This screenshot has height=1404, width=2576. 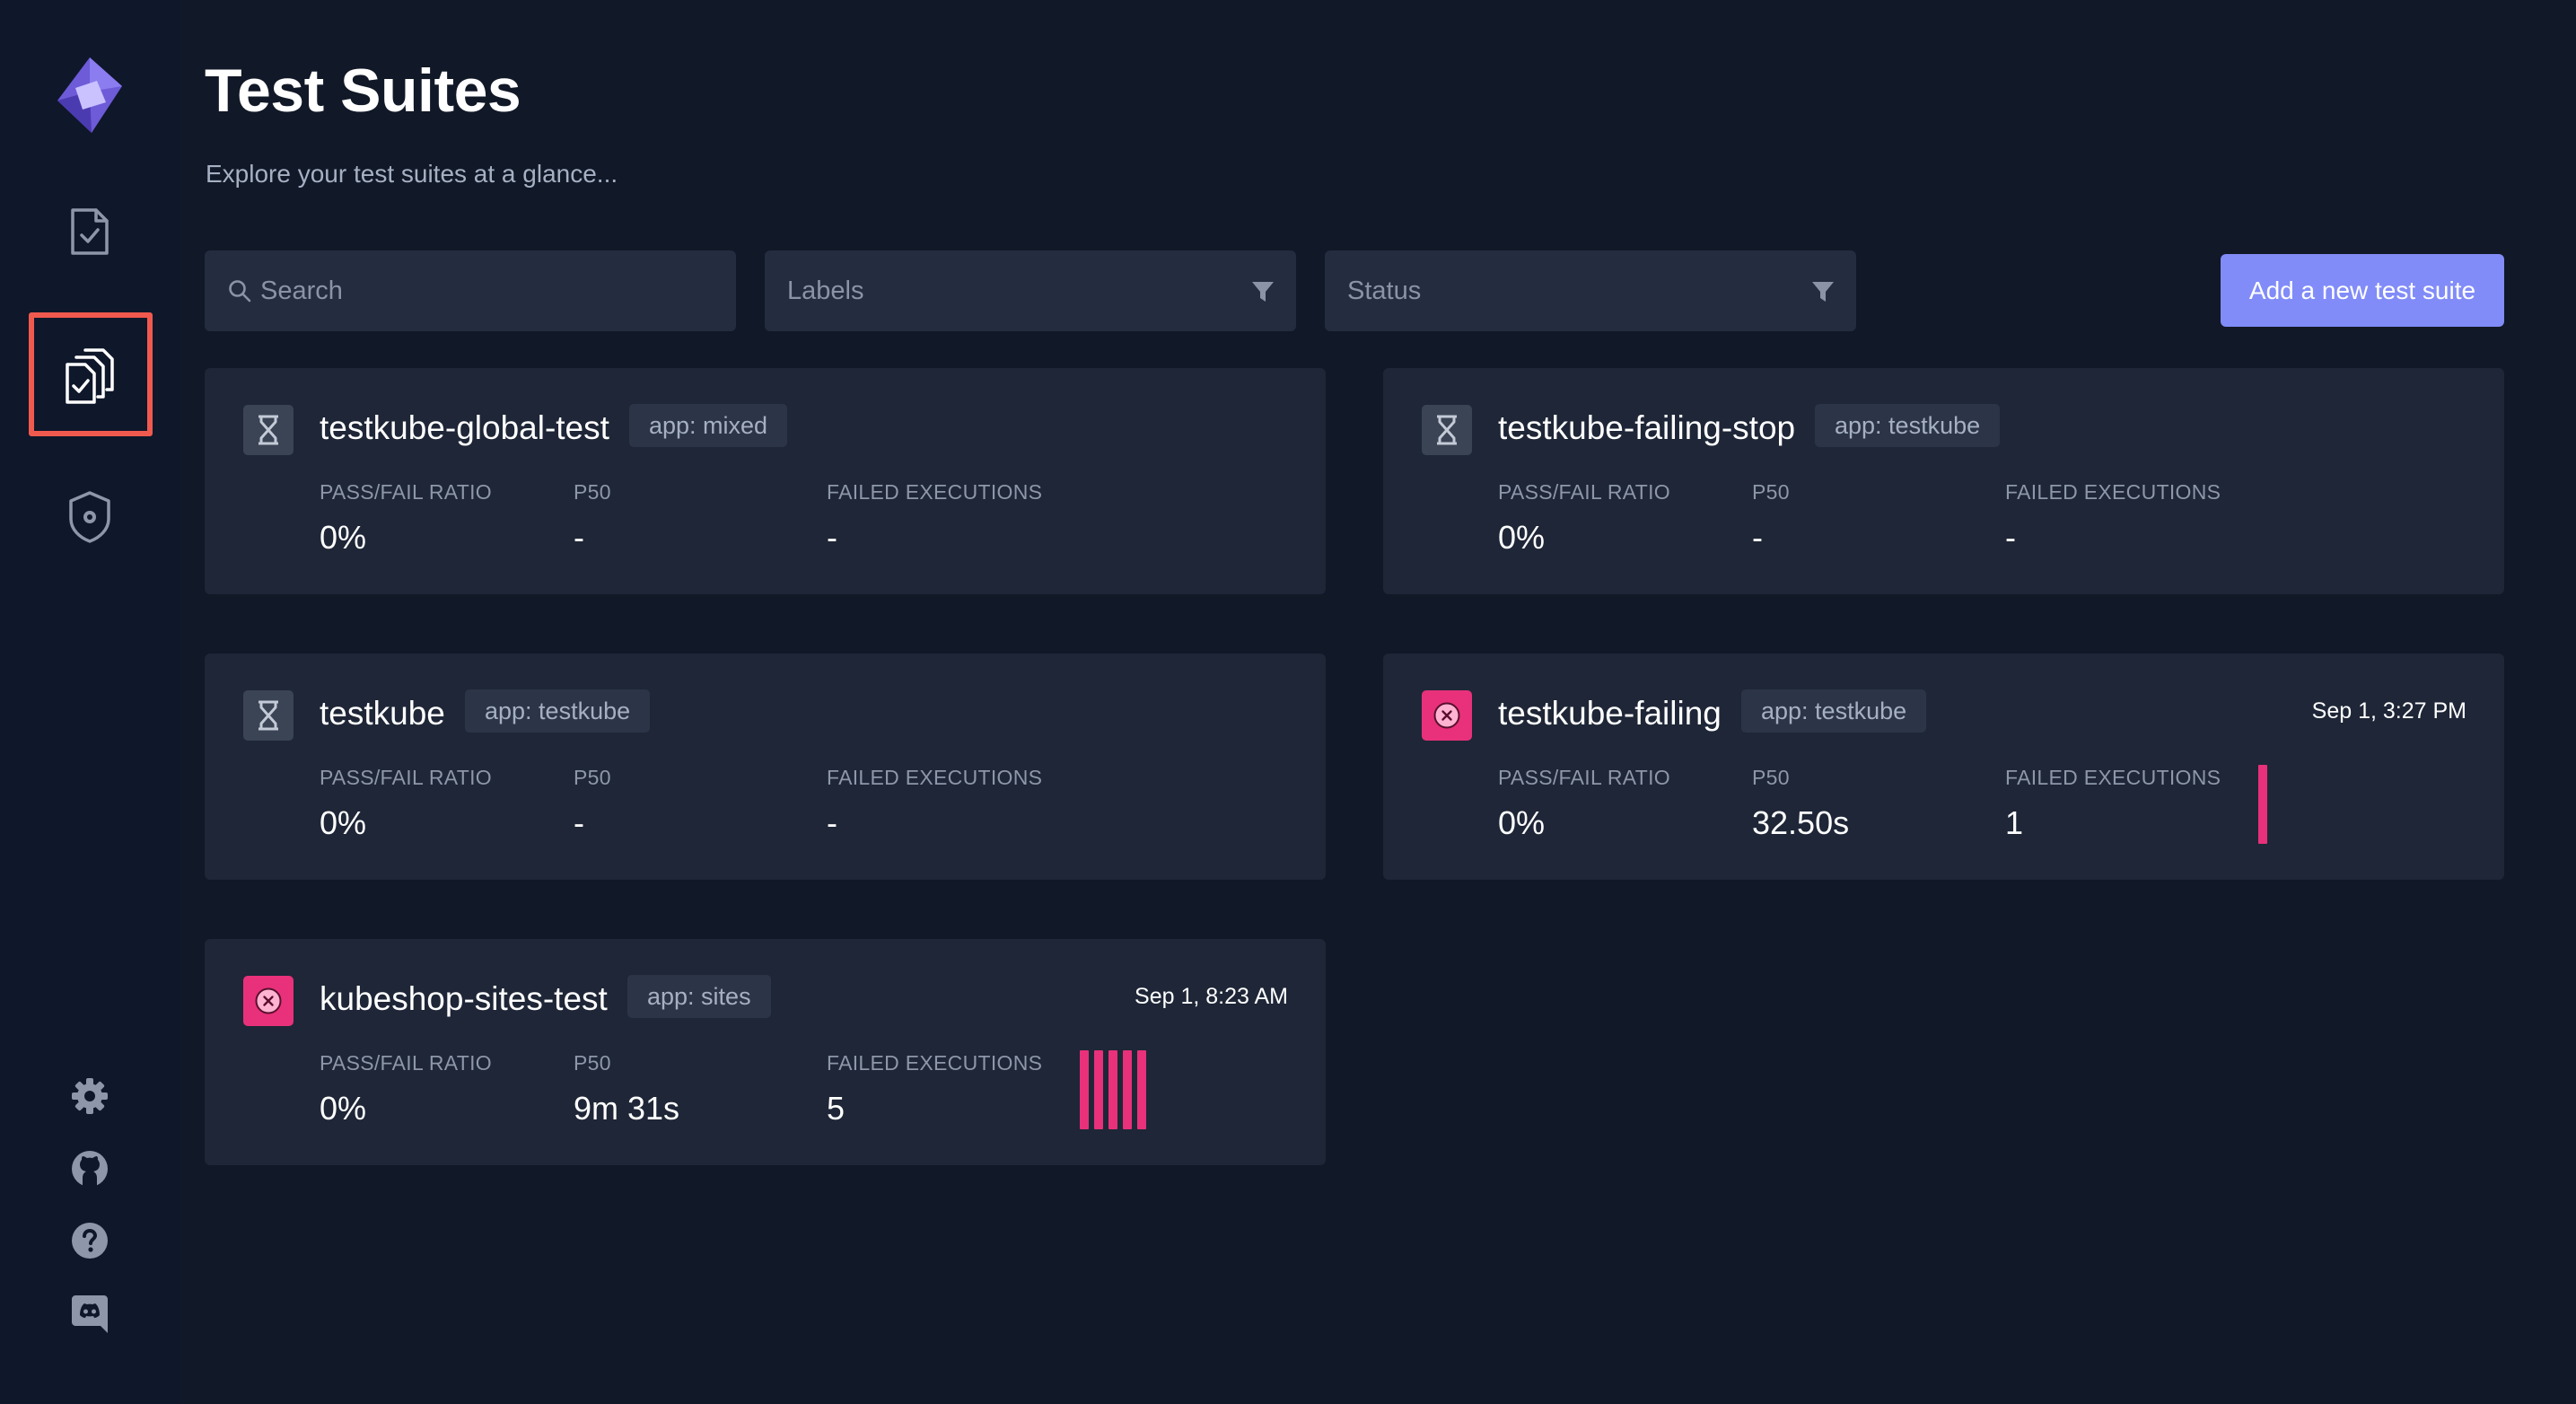 What do you see at coordinates (89, 231) in the screenshot?
I see `tests-icon` at bounding box center [89, 231].